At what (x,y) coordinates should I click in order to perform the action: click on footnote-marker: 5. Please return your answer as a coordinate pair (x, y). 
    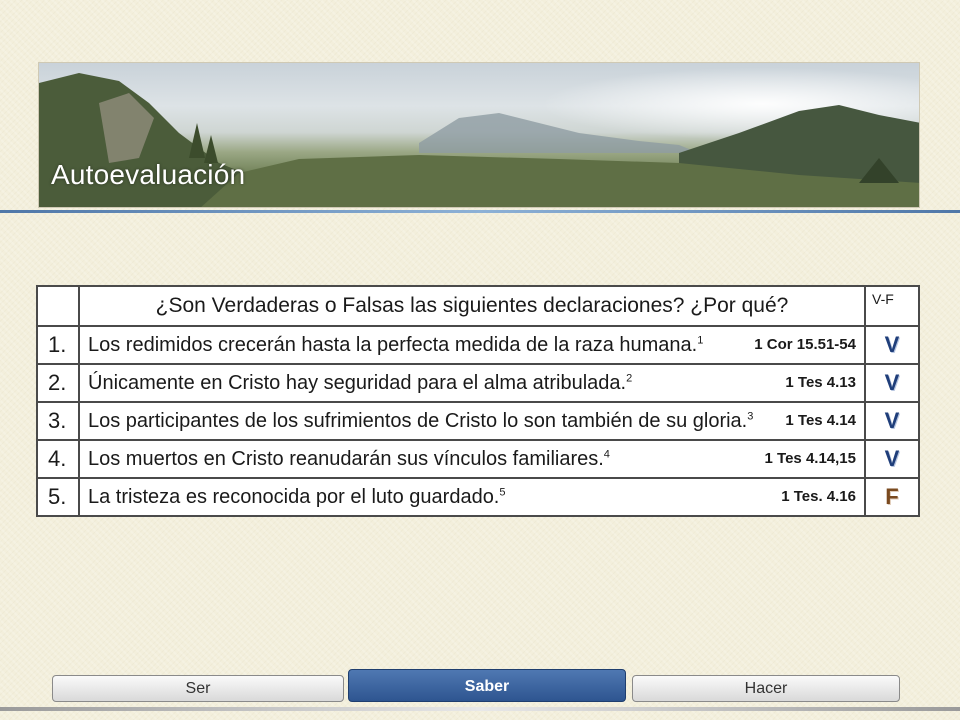
    Looking at the image, I should click on (502, 491).